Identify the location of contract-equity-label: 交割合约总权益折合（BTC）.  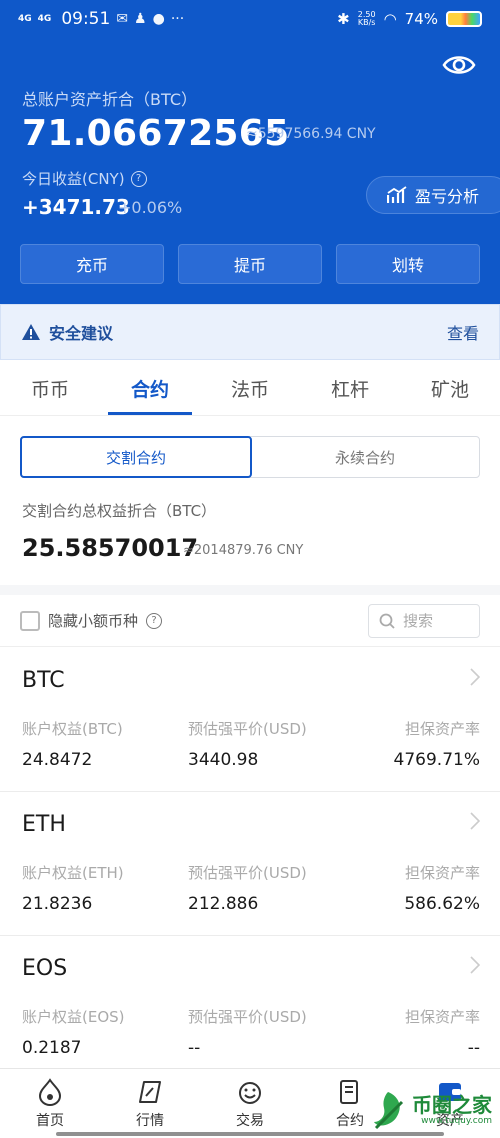
(119, 511).